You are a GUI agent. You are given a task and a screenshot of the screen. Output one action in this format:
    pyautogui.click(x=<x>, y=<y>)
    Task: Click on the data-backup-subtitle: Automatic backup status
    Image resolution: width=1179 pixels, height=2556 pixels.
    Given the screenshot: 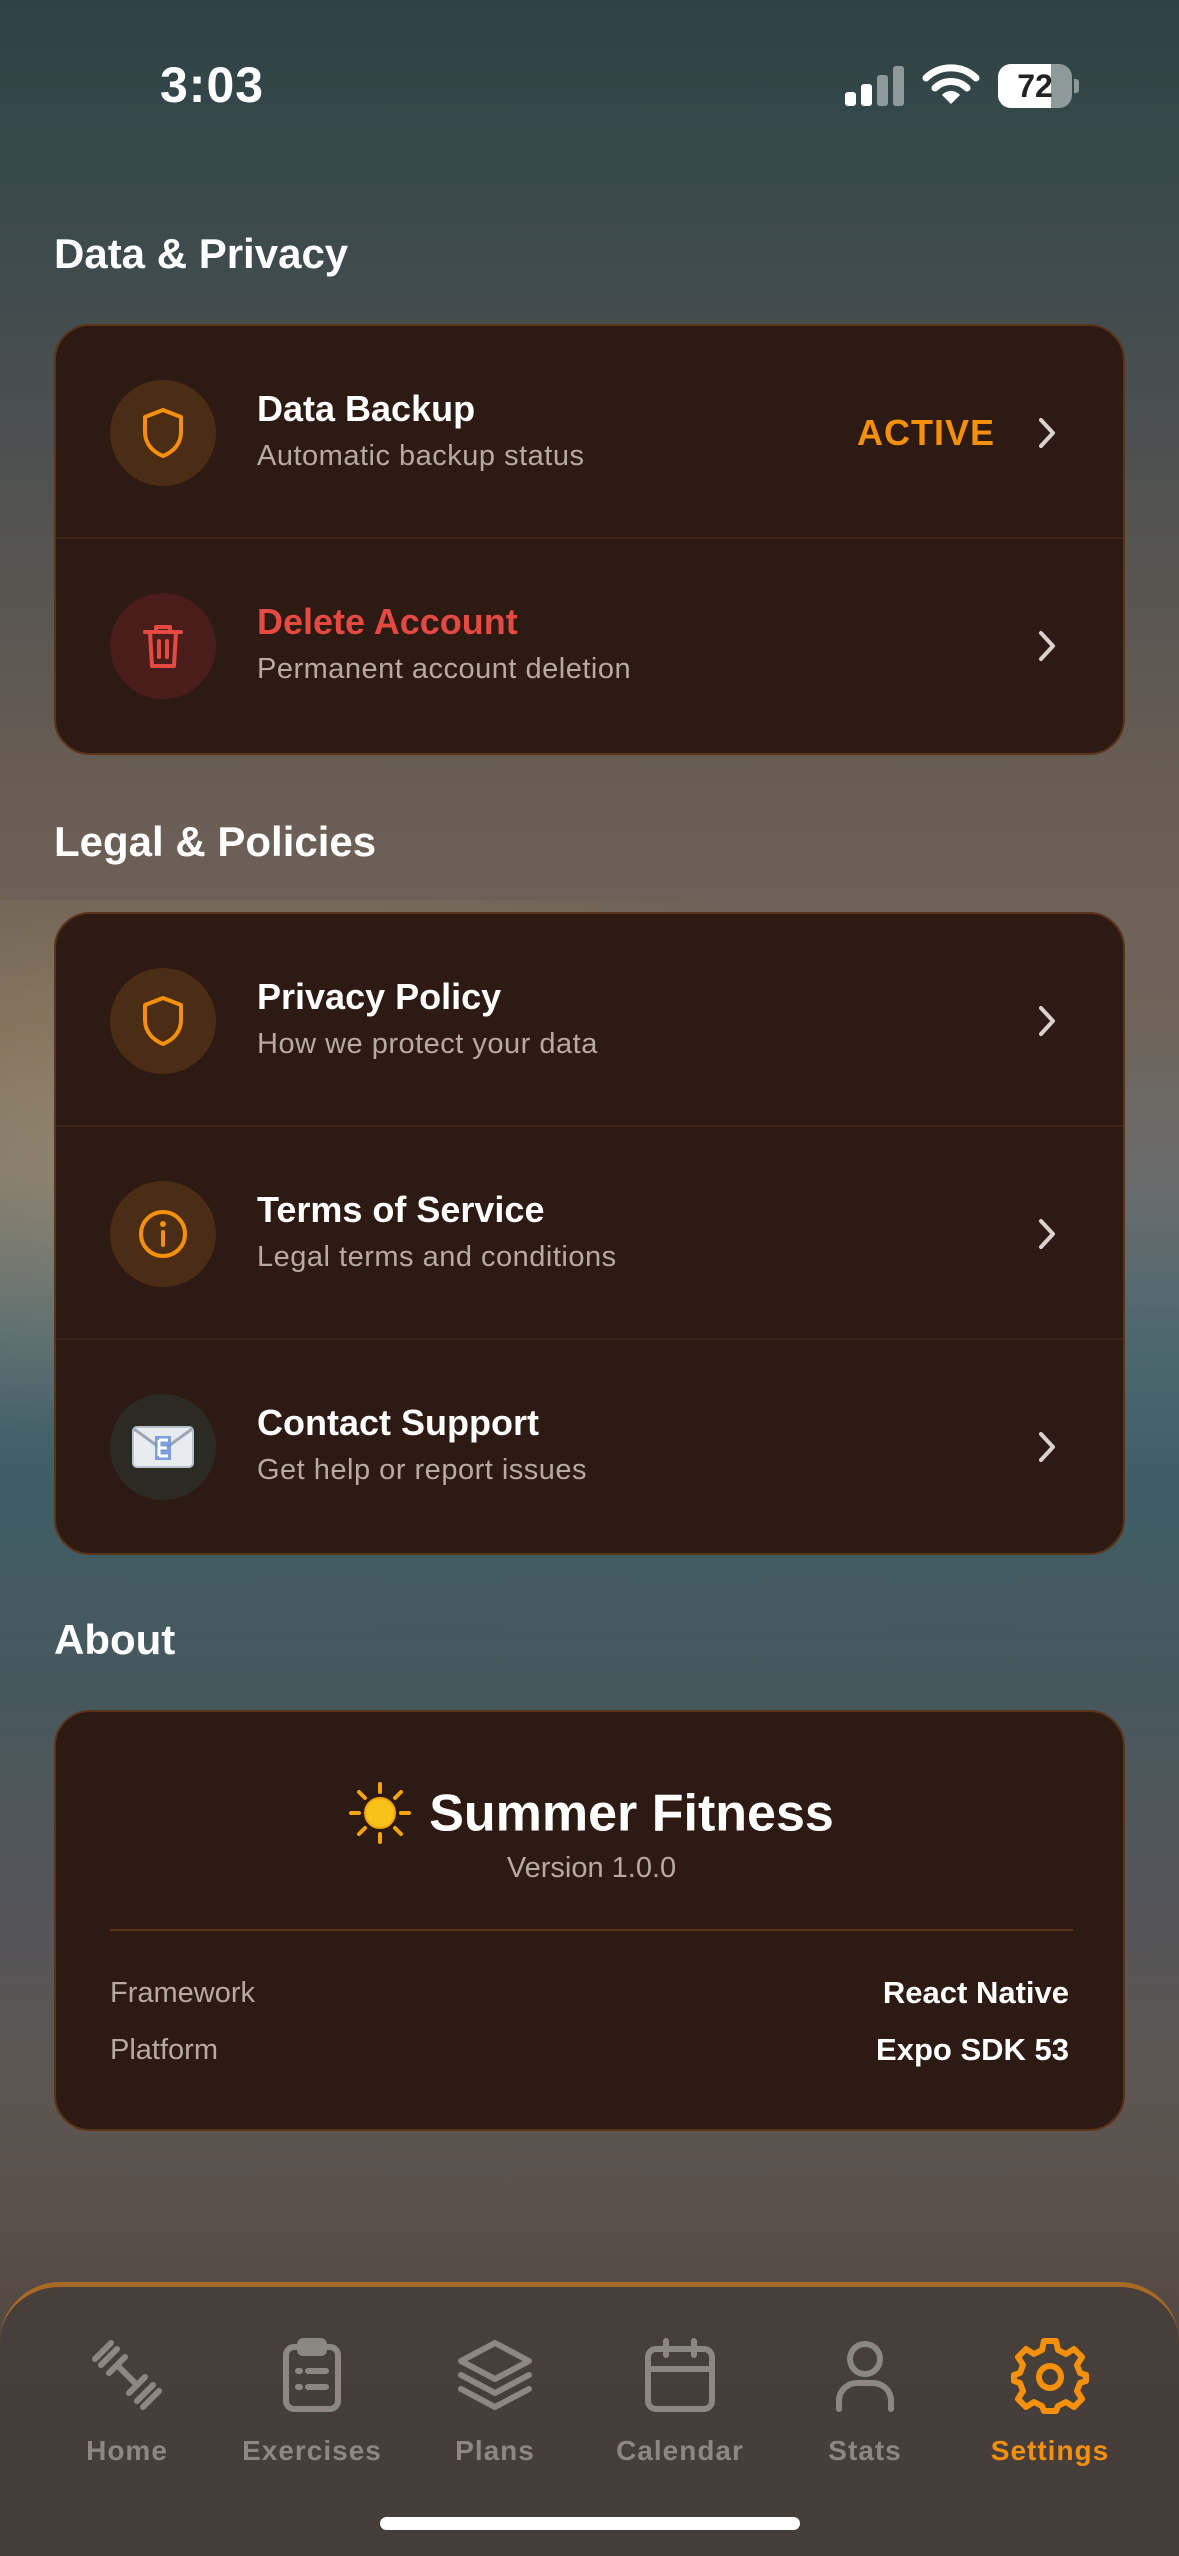 What is the action you would take?
    pyautogui.click(x=421, y=456)
    